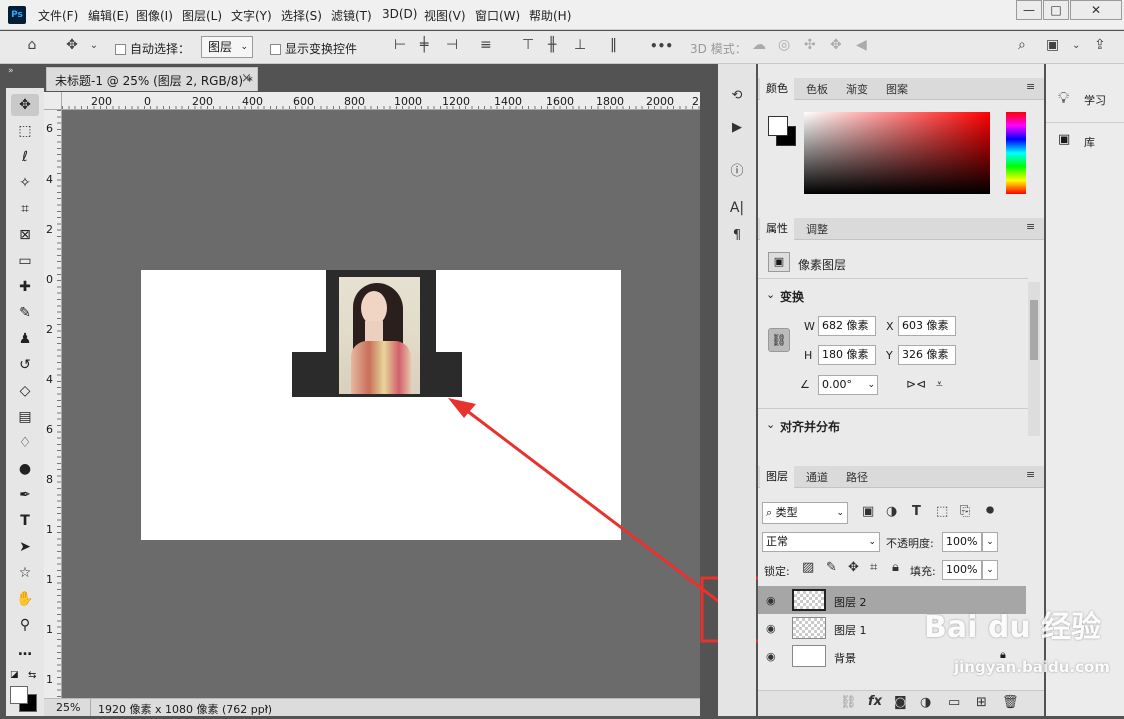 Image resolution: width=1124 pixels, height=719 pixels. What do you see at coordinates (778, 126) in the screenshot?
I see `foreground-swatch` at bounding box center [778, 126].